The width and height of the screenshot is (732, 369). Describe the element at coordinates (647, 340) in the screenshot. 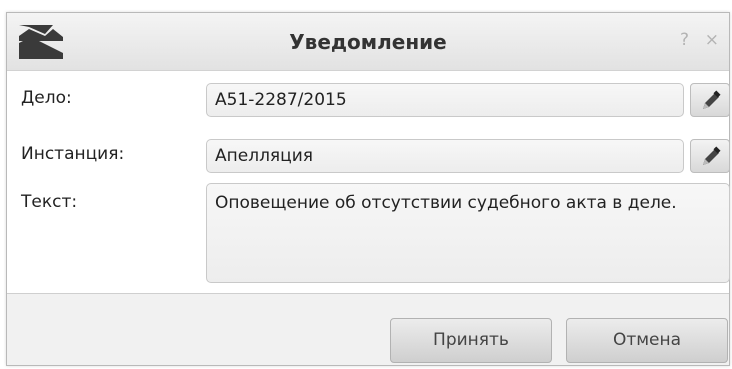

I see `cancel-button: Отмена` at that location.